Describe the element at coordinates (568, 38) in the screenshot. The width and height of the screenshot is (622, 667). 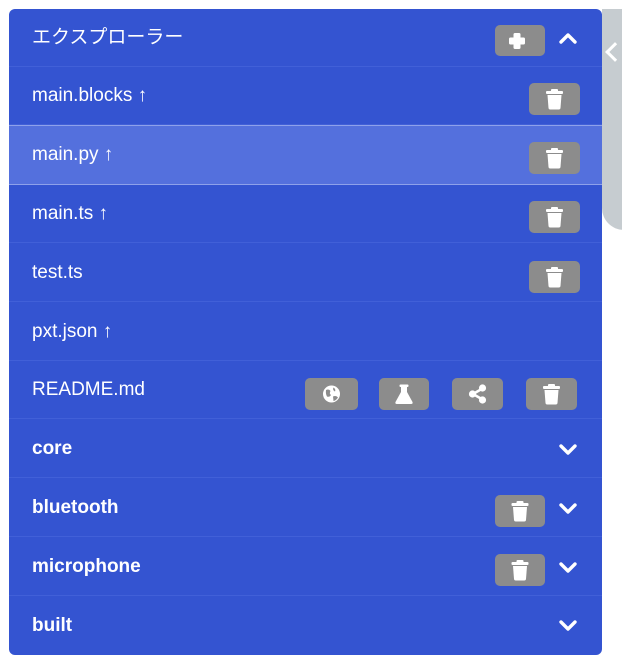
I see `chevron-up-icon` at that location.